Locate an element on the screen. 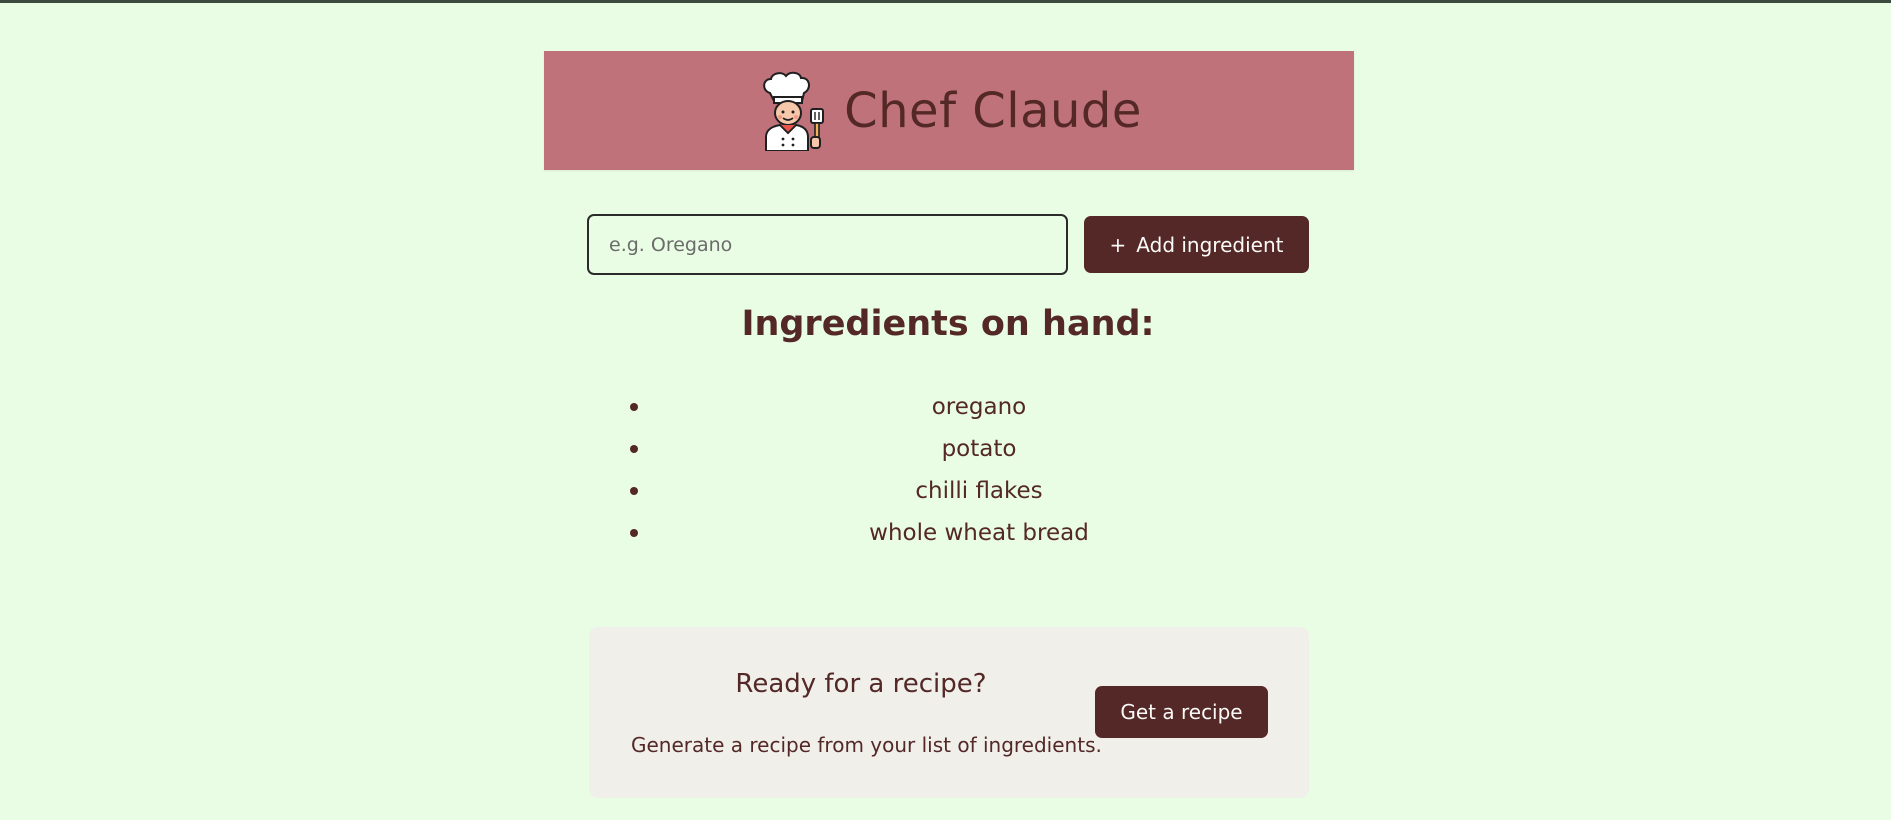  app-header: Chef Claude is located at coordinates (949, 110).